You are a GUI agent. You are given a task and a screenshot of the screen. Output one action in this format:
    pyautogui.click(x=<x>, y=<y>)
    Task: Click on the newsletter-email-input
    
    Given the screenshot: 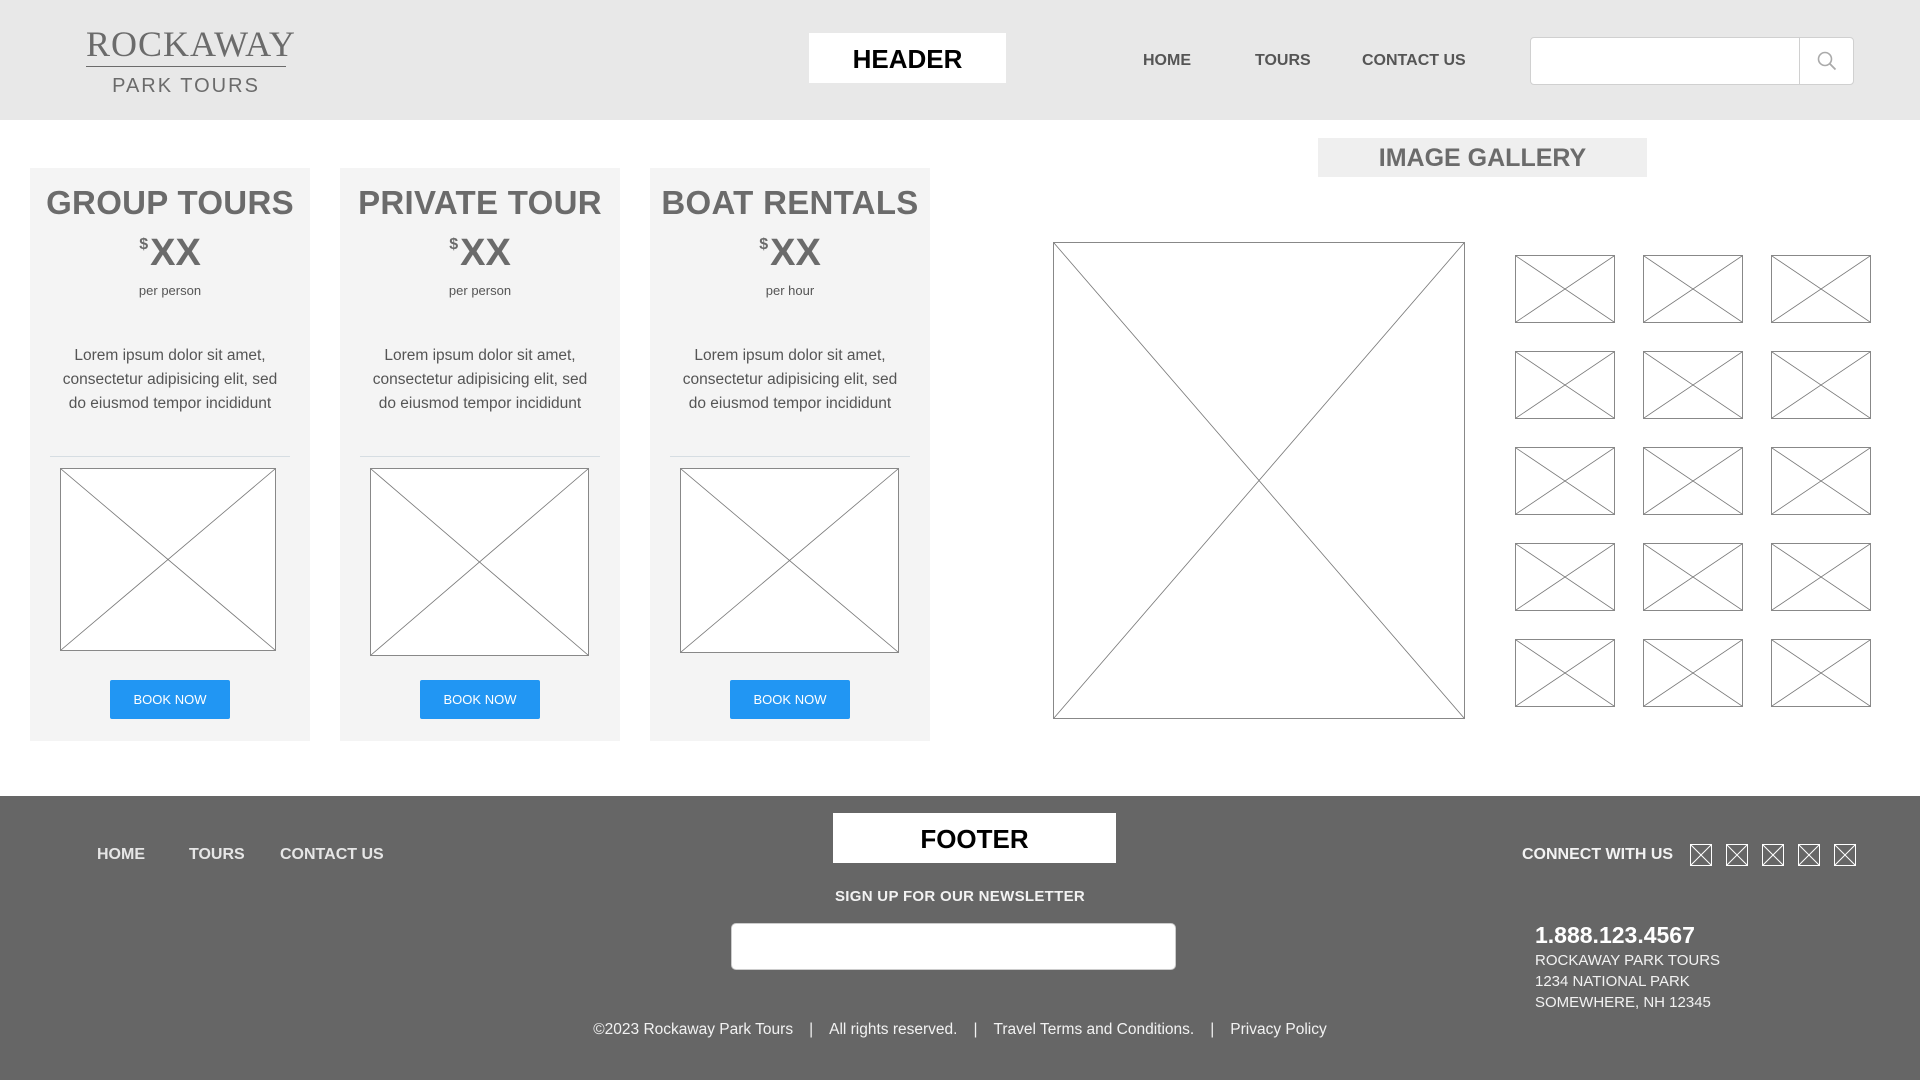 What is the action you would take?
    pyautogui.click(x=953, y=946)
    